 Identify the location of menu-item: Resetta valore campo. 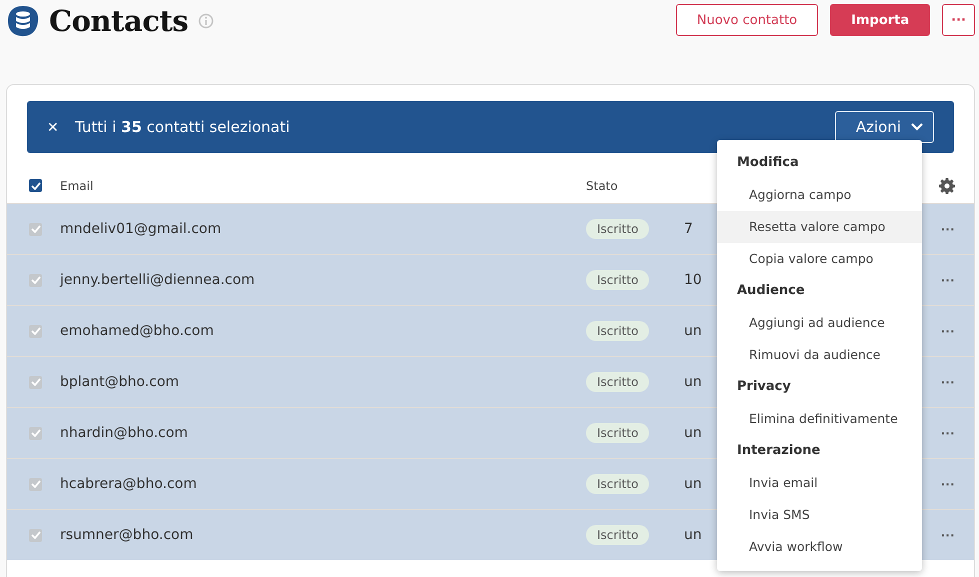
(819, 227).